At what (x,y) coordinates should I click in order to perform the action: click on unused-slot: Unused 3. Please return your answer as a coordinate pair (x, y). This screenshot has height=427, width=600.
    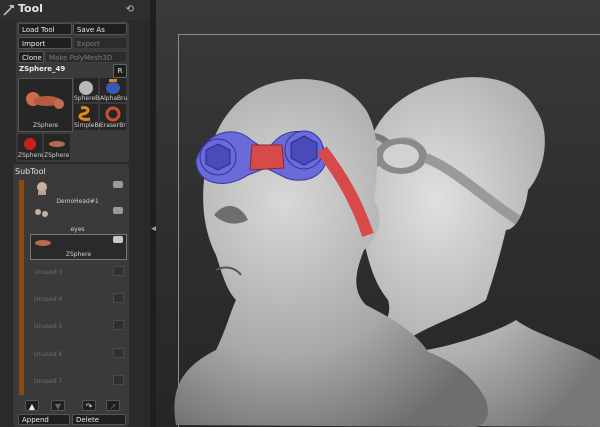
    Looking at the image, I should click on (48, 272).